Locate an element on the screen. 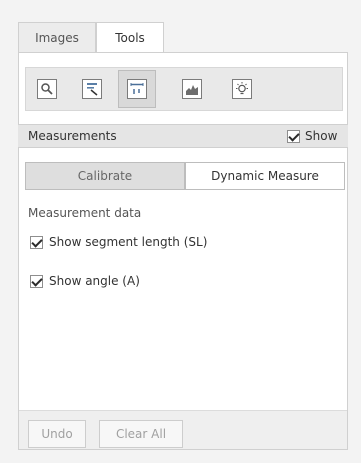 This screenshot has height=463, width=361. annotation-tool-button is located at coordinates (92, 89).